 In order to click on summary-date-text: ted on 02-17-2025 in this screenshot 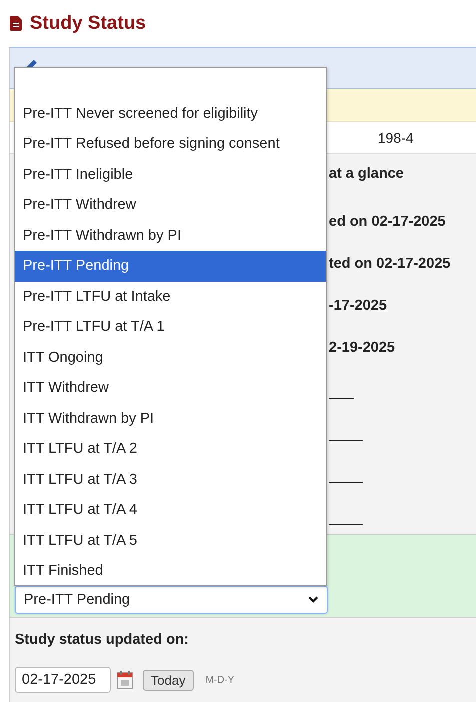, I will do `click(390, 264)`.